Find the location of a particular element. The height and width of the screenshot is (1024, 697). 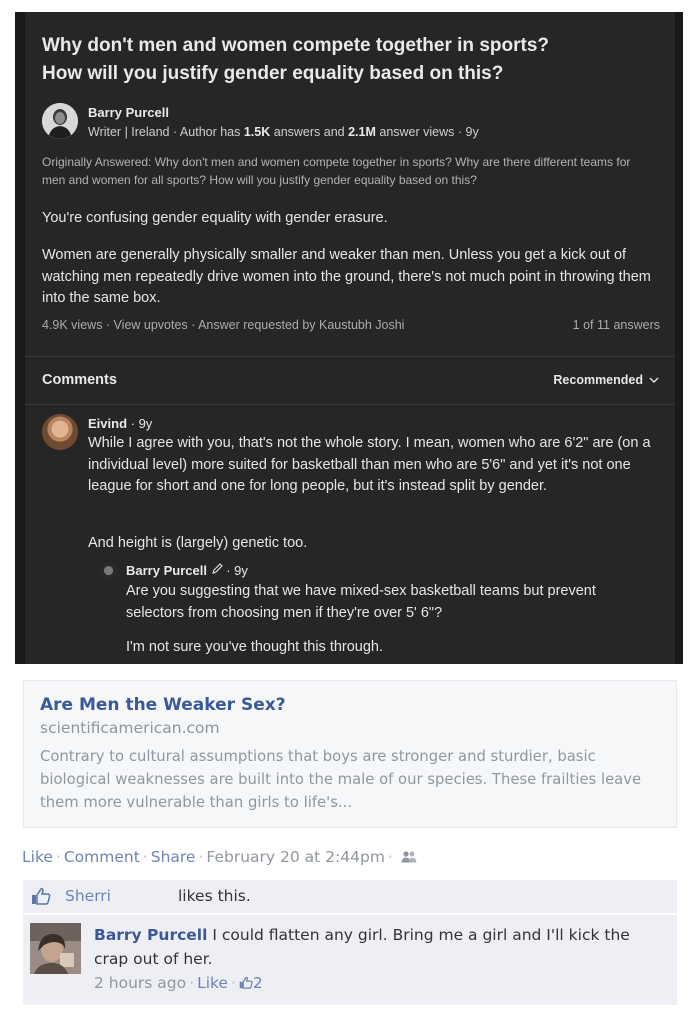

pencil-icon is located at coordinates (219, 570).